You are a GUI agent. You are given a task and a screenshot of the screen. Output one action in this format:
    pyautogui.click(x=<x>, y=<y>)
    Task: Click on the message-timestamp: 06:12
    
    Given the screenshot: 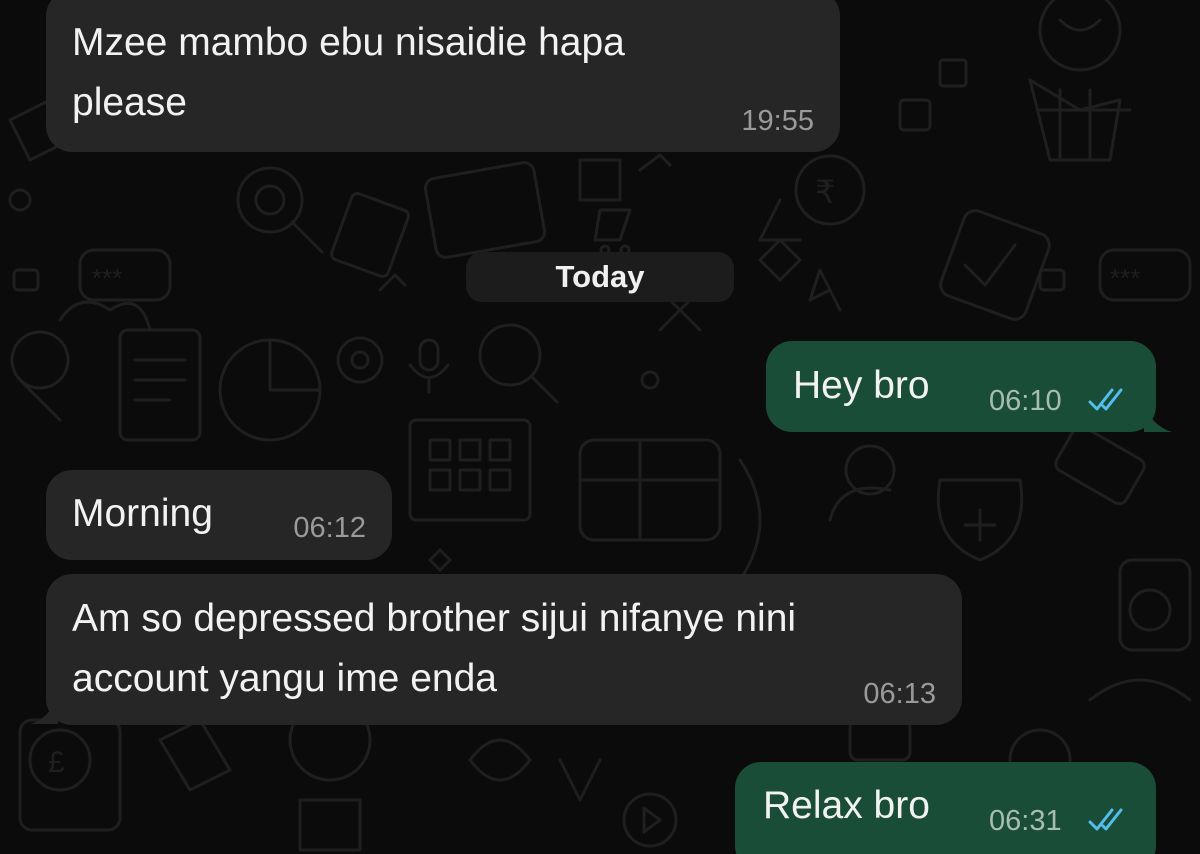 What is the action you would take?
    pyautogui.click(x=329, y=528)
    